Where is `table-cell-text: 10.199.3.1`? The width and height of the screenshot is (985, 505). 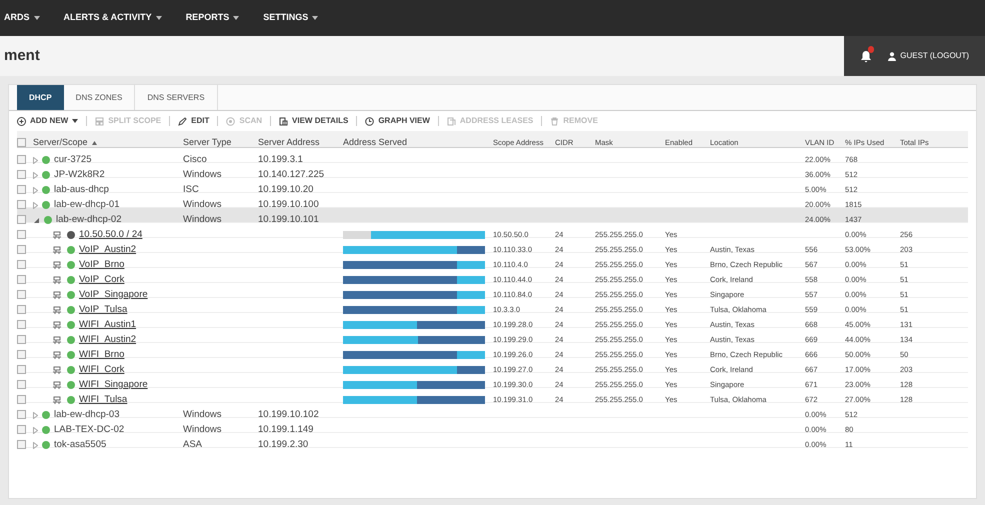
table-cell-text: 10.199.3.1 is located at coordinates (280, 159).